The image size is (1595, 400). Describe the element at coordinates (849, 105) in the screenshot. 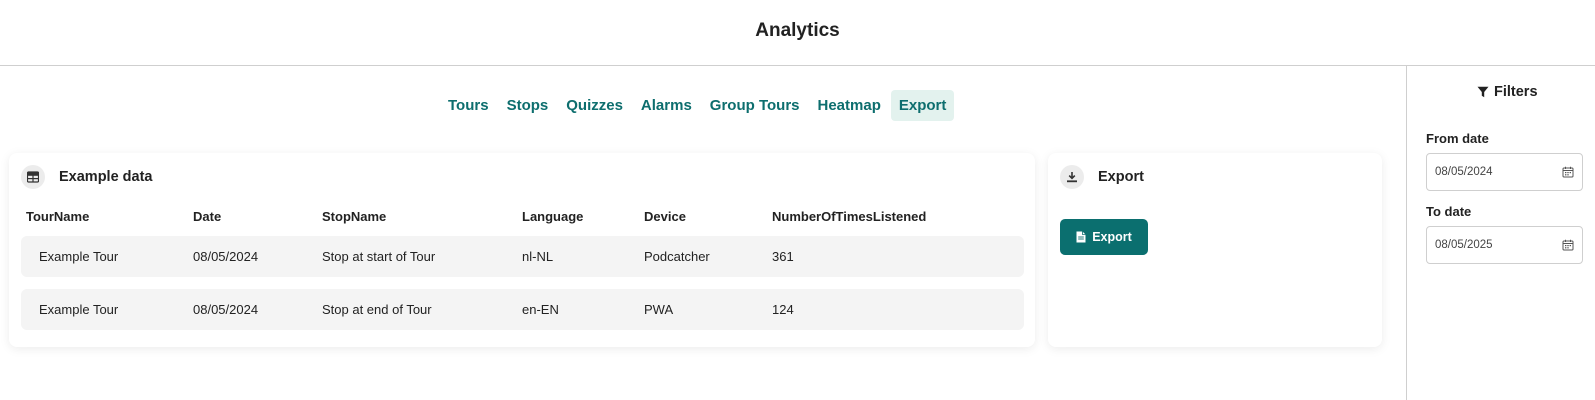

I see `tab-heatmap: Heatmap` at that location.